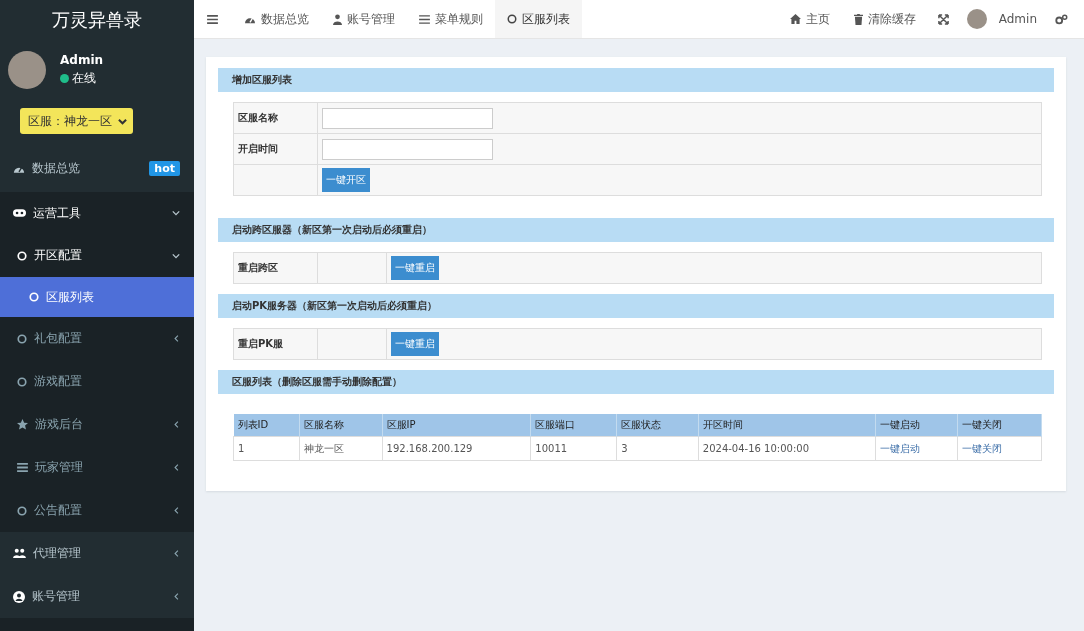  I want to click on column-header: 区服状态, so click(657, 425).